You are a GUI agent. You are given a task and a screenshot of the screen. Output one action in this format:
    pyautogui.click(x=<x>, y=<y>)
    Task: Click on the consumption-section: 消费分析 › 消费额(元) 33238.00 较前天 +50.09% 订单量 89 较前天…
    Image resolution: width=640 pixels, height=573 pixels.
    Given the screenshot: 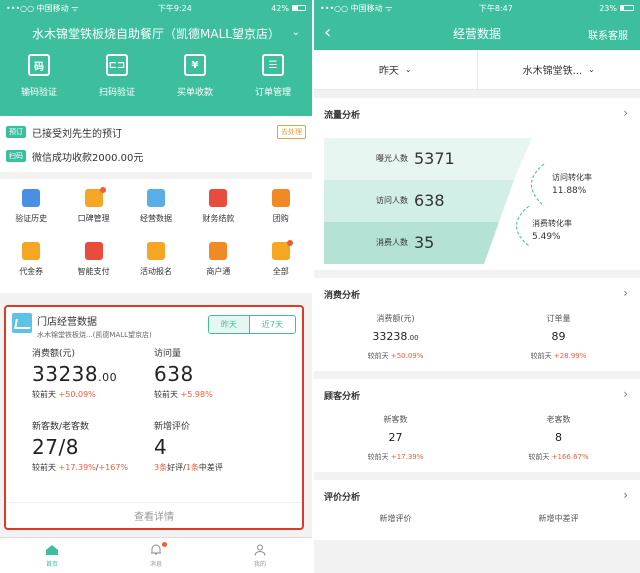 What is the action you would take?
    pyautogui.click(x=477, y=324)
    